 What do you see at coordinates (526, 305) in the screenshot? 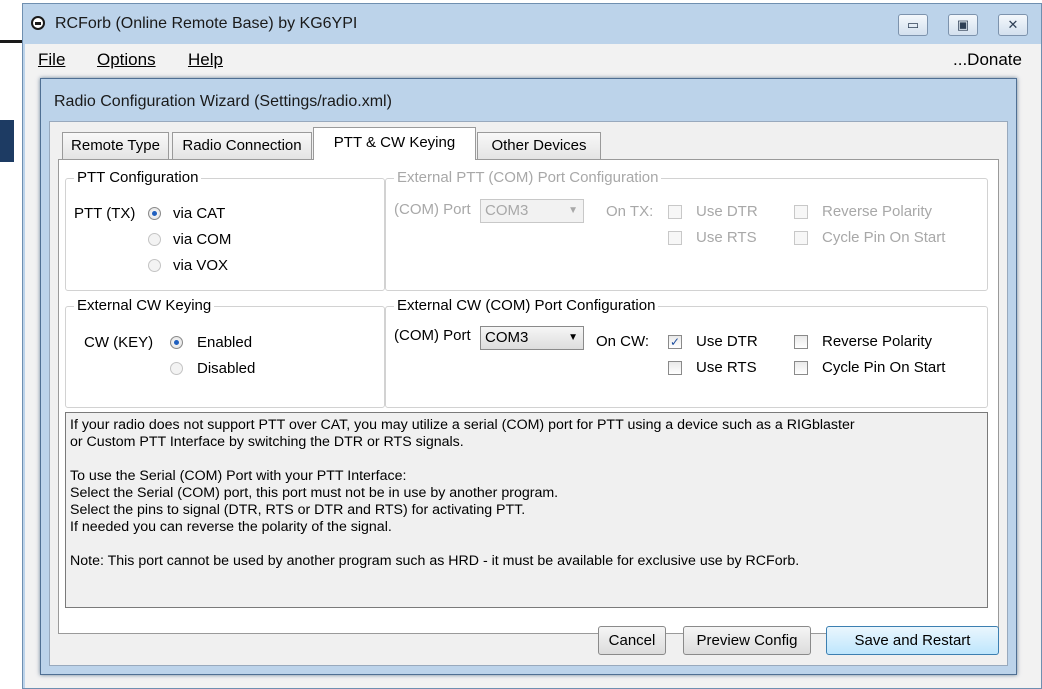
I see `ext-cw-port-title: External CW (COM) Port Configuration` at bounding box center [526, 305].